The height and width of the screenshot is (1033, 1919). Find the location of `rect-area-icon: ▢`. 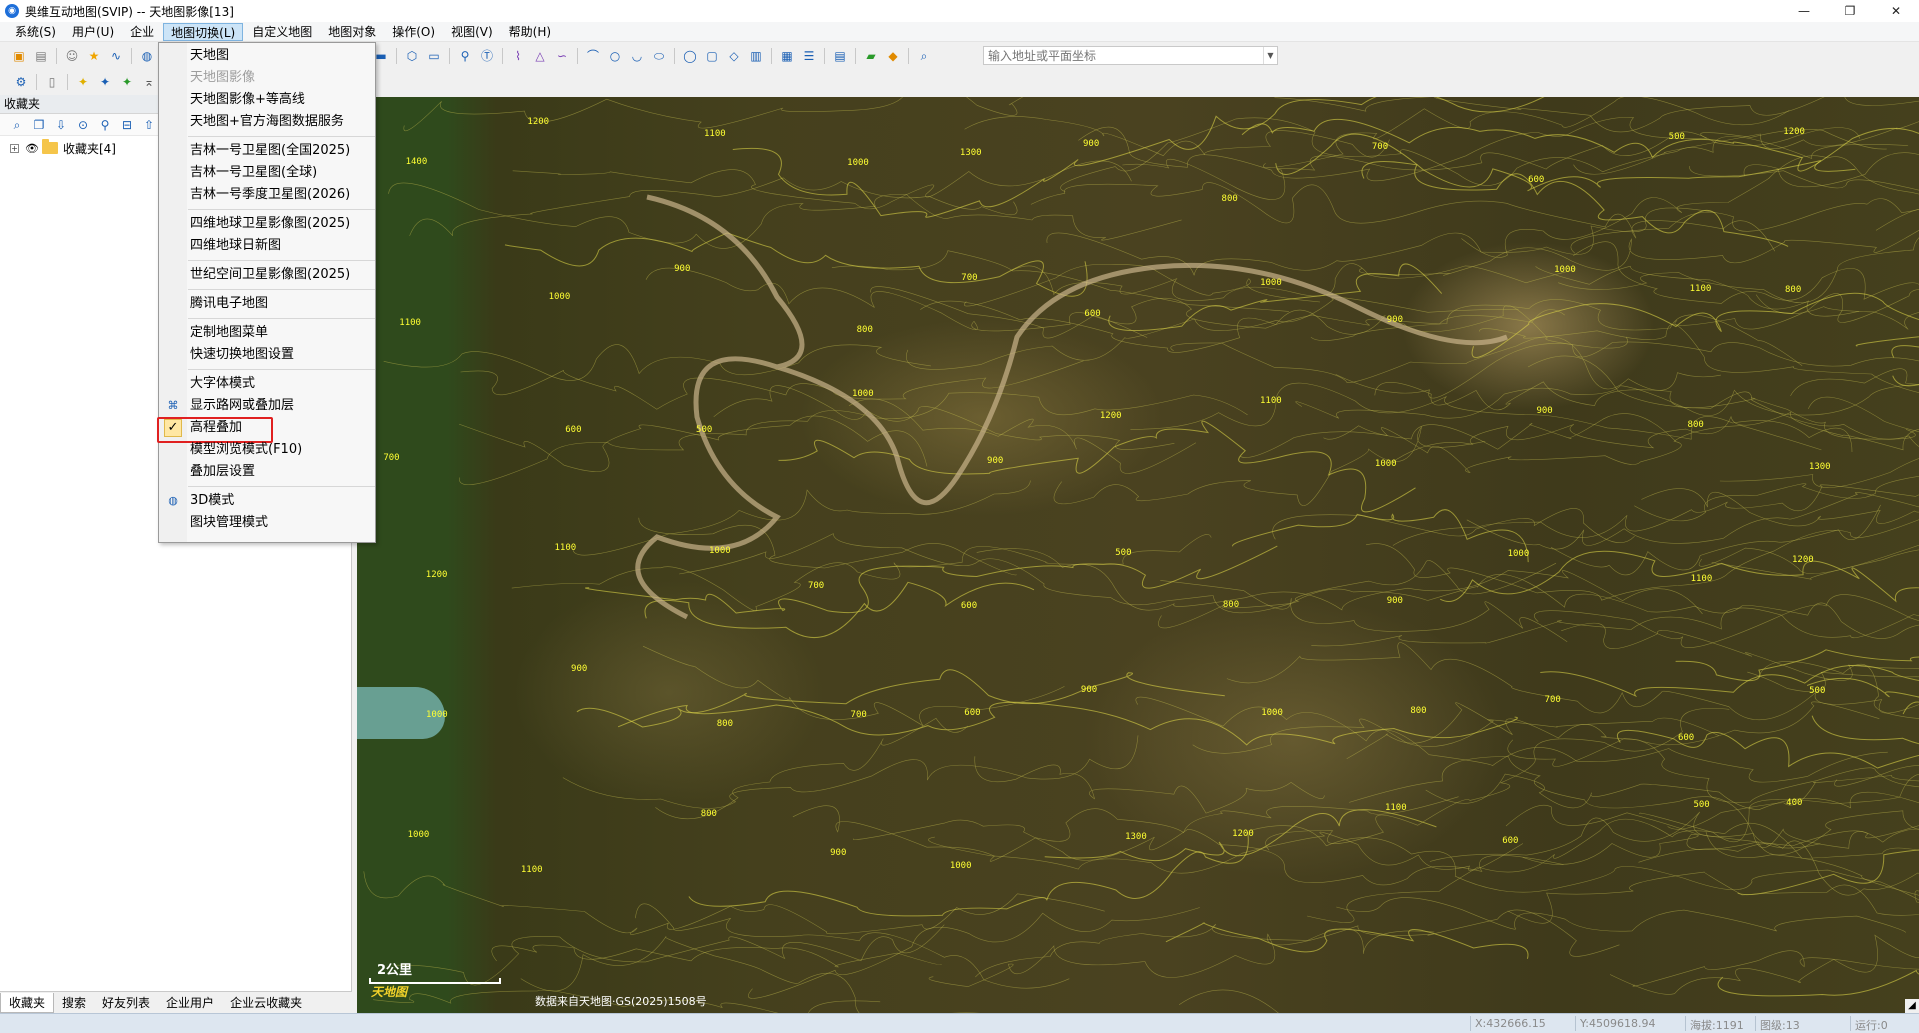

rect-area-icon: ▢ is located at coordinates (712, 56).